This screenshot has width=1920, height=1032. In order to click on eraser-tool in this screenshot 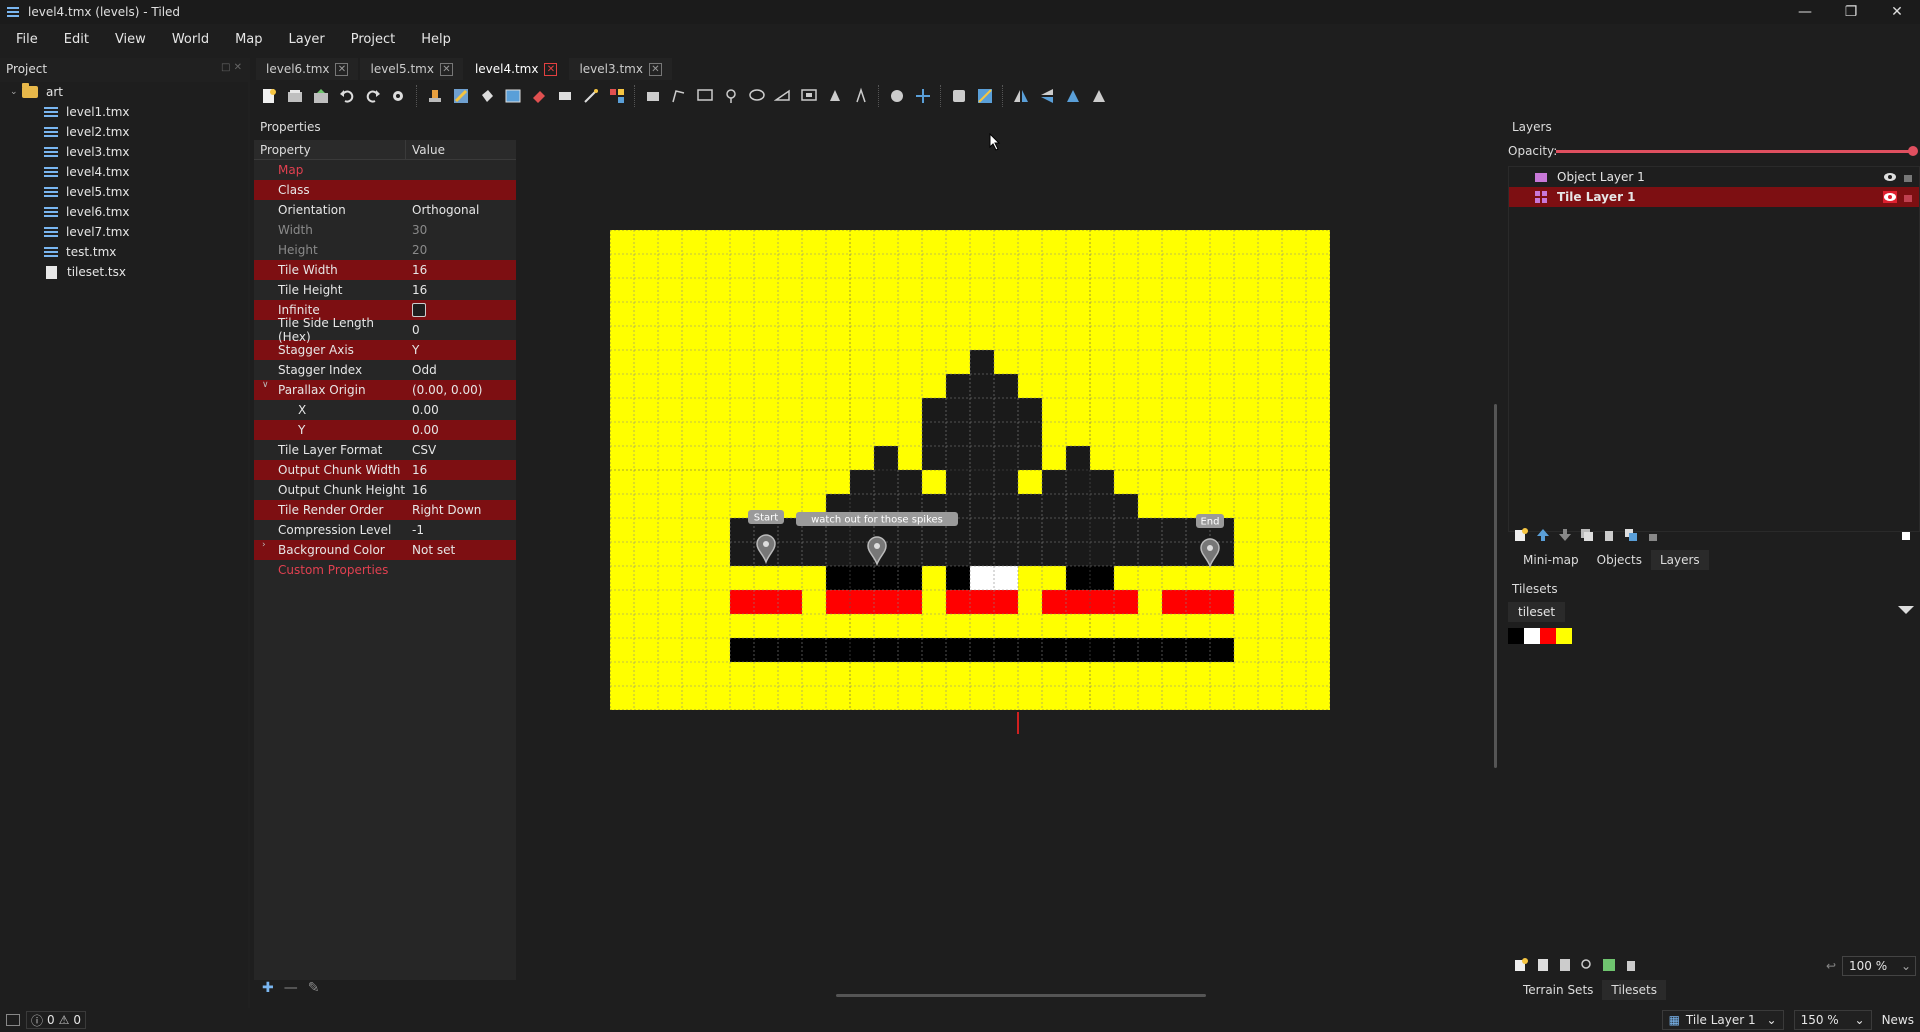, I will do `click(539, 96)`.